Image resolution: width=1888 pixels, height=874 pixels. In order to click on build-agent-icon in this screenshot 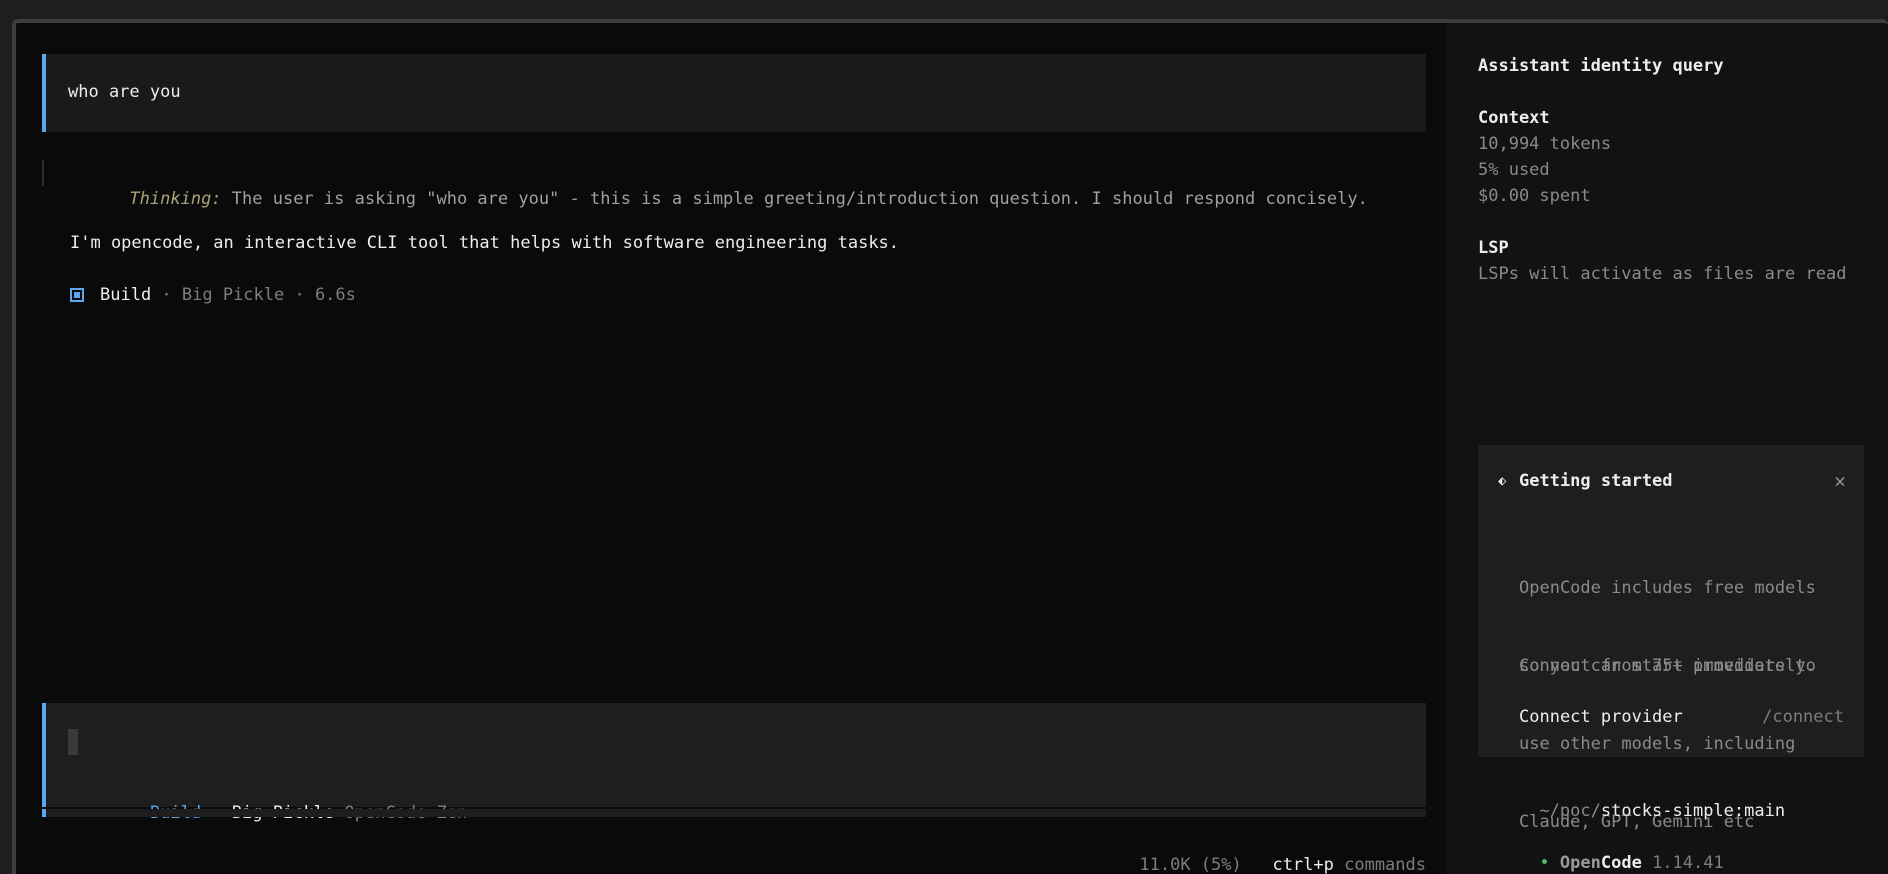, I will do `click(77, 295)`.